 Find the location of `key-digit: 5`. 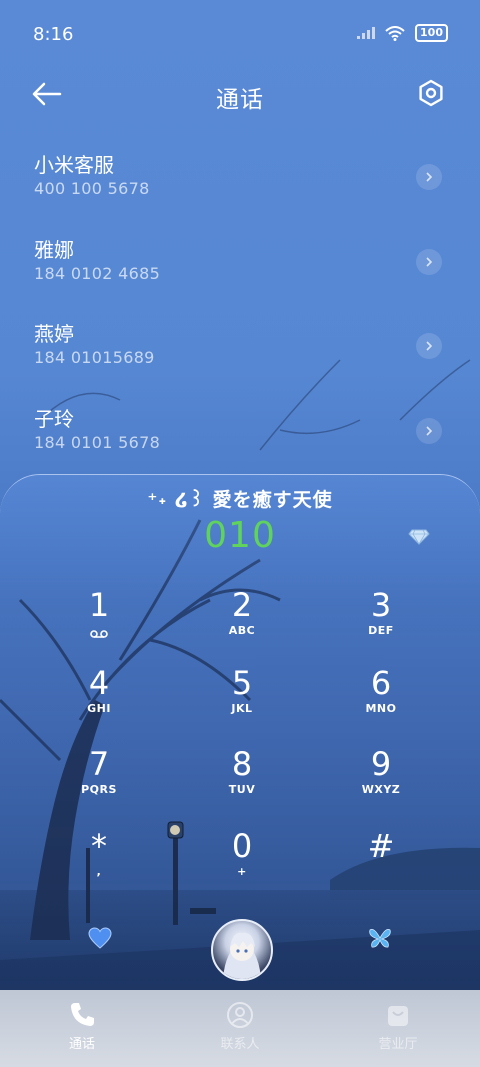

key-digit: 5 is located at coordinates (242, 683).